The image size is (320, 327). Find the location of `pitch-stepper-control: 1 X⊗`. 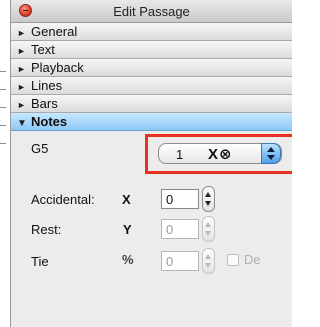

pitch-stepper-control: 1 X⊗ is located at coordinates (220, 153).